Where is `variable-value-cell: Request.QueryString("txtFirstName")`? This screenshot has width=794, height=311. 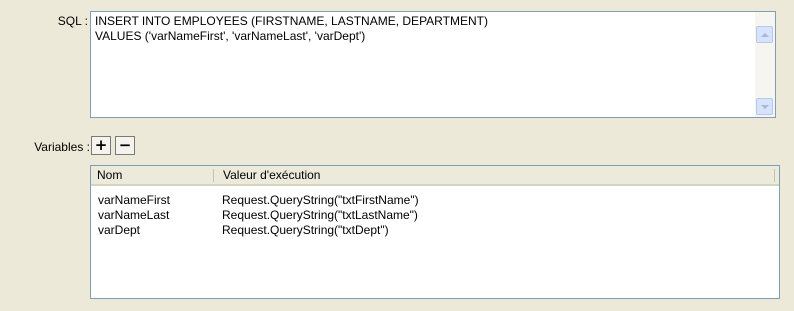
variable-value-cell: Request.QueryString("txtFirstName") is located at coordinates (320, 200).